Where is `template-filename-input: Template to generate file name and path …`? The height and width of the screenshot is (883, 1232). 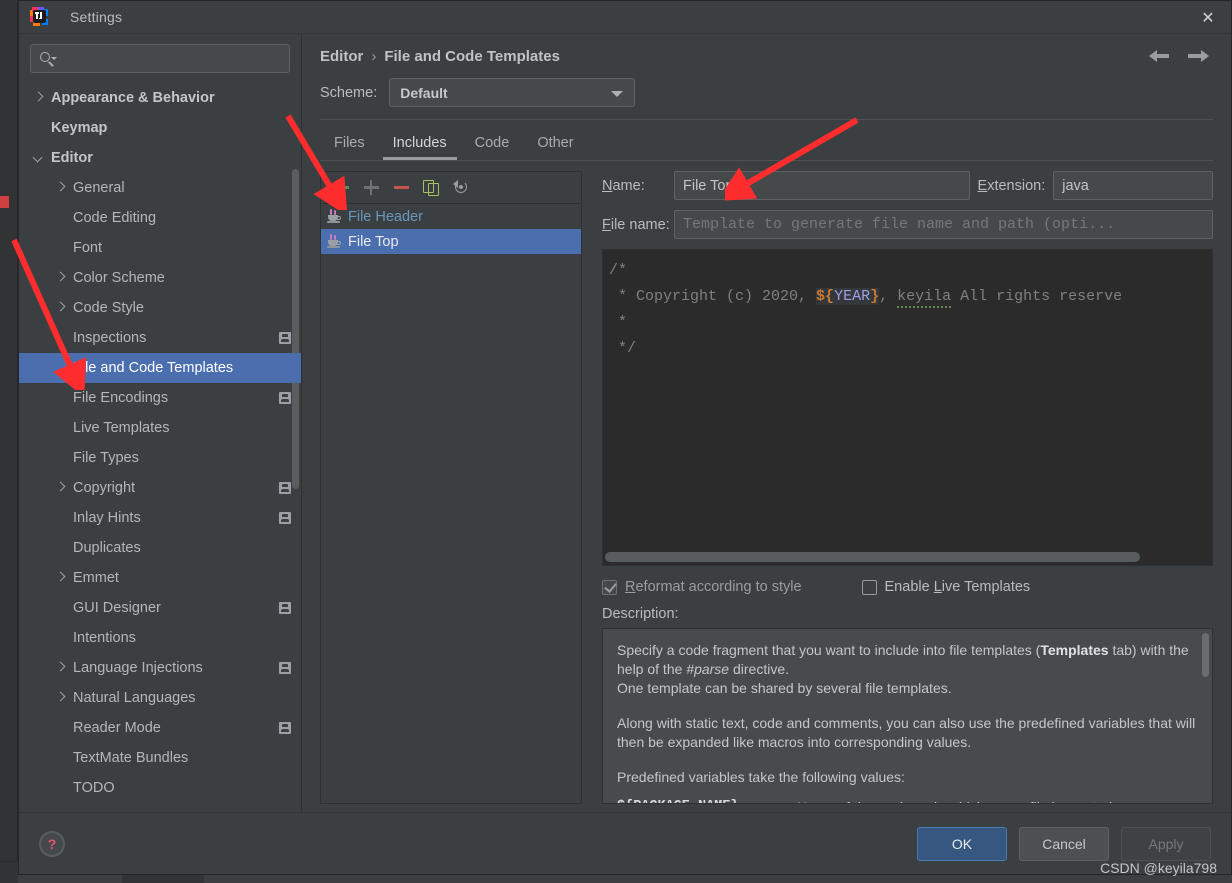
template-filename-input: Template to generate file name and path … is located at coordinates (943, 224).